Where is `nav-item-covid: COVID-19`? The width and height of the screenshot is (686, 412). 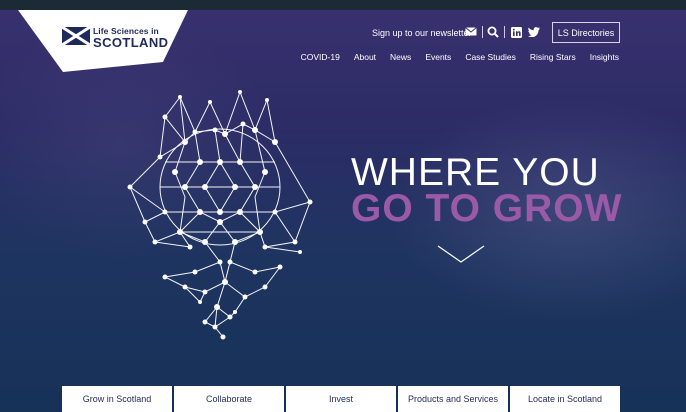
nav-item-covid: COVID-19 is located at coordinates (320, 59).